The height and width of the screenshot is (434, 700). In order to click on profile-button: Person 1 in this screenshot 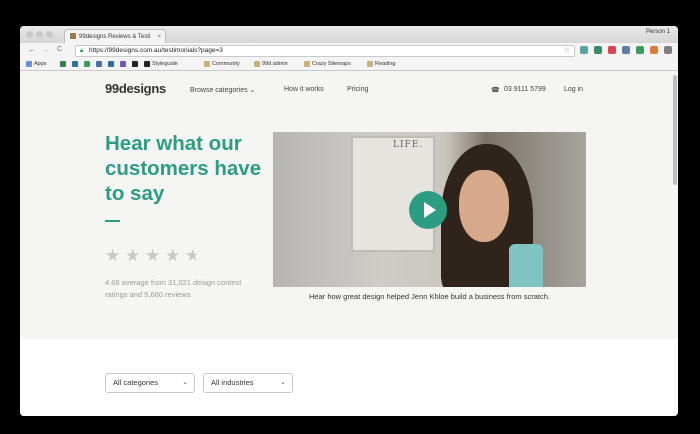, I will do `click(658, 32)`.